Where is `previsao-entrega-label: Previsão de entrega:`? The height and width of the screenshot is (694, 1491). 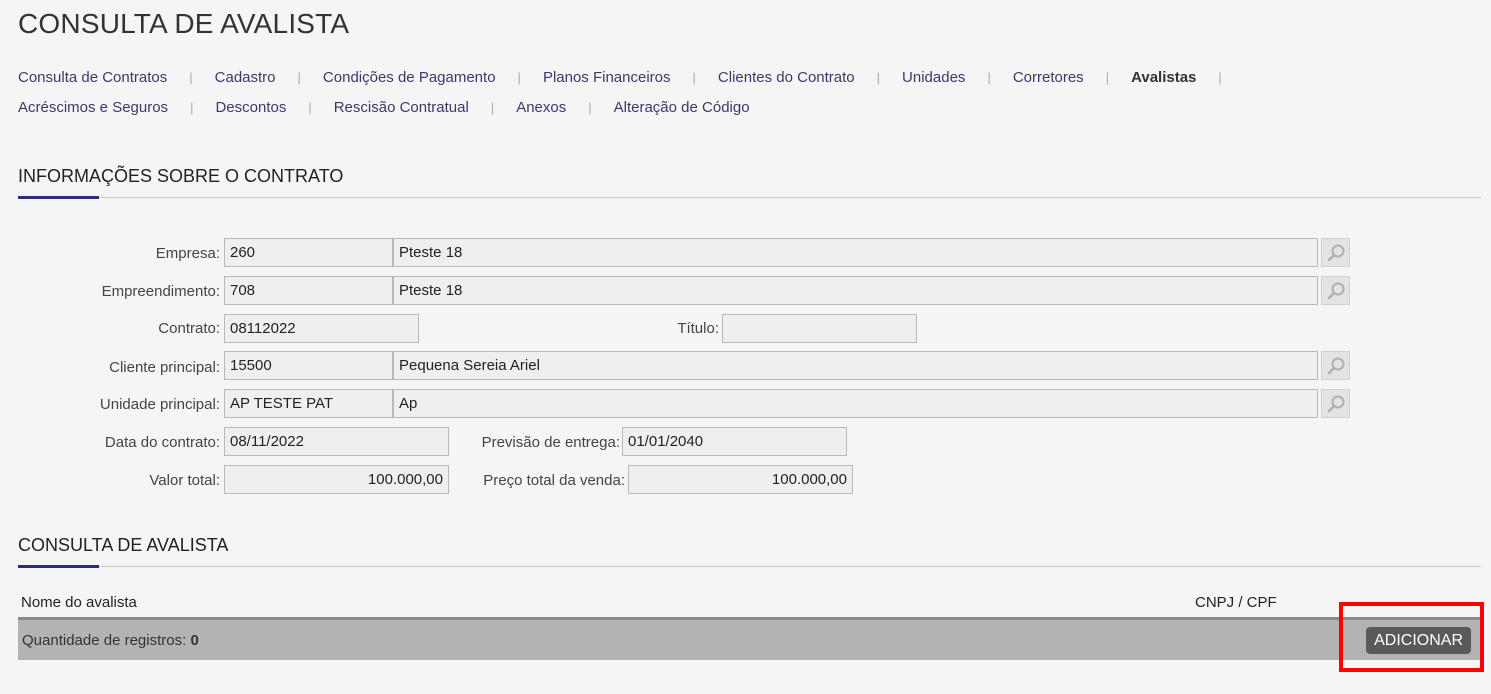 previsao-entrega-label: Previsão de entrega: is located at coordinates (550, 442).